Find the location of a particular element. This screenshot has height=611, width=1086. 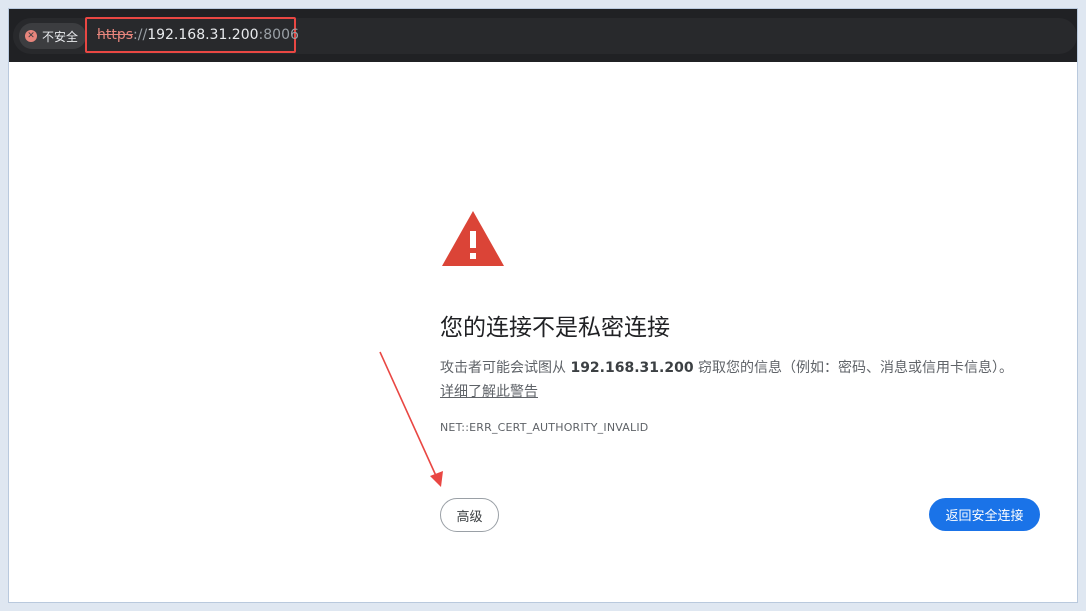

learn-more-link: 详细了解此警告 is located at coordinates (489, 391).